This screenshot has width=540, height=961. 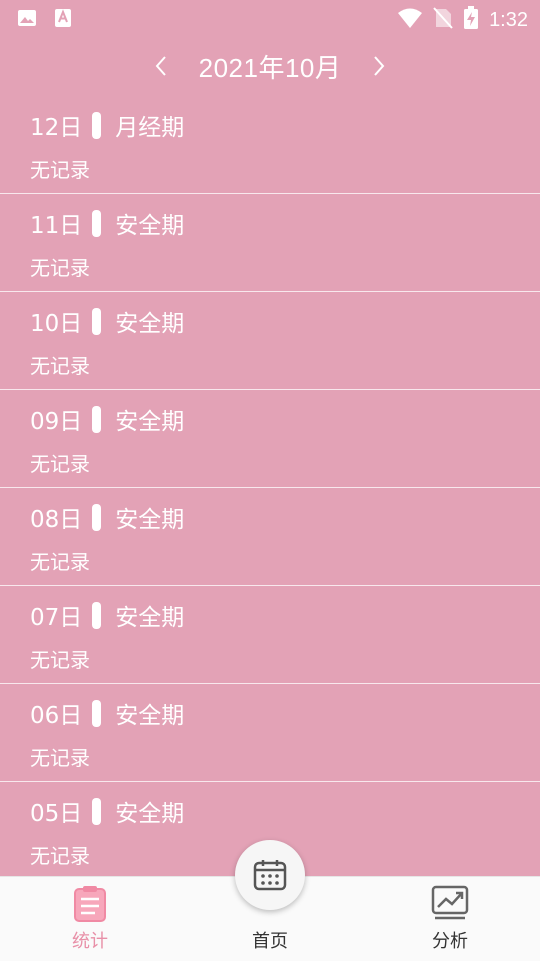 I want to click on day-label: 05日, so click(x=56, y=814).